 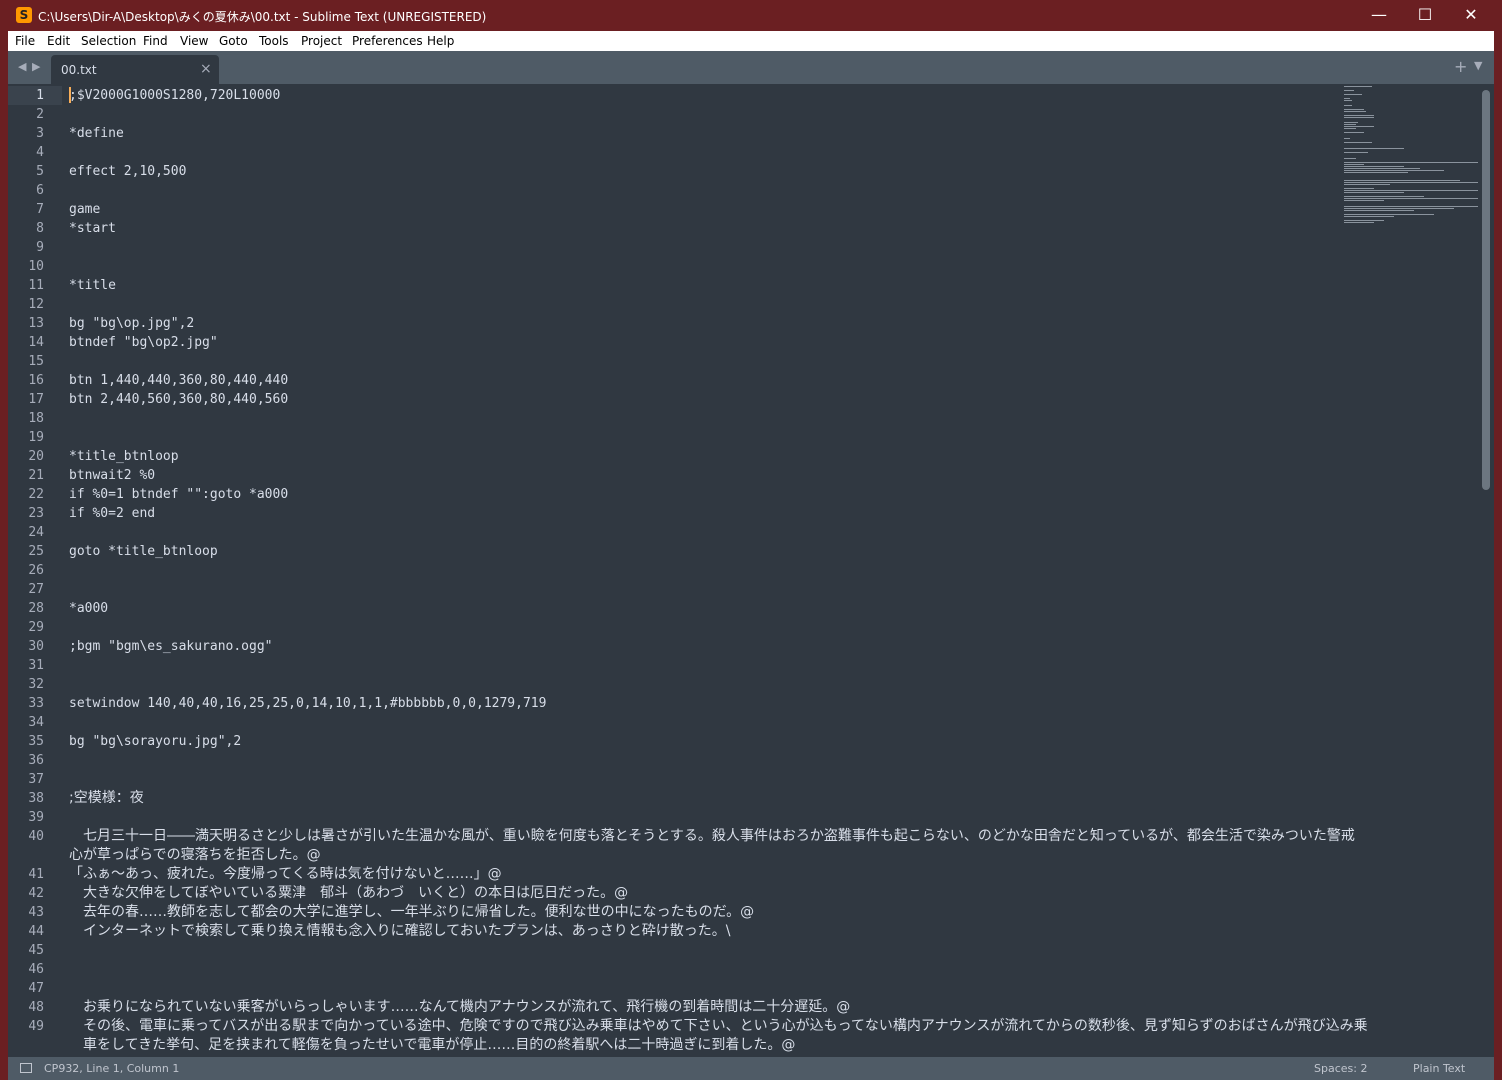 What do you see at coordinates (36, 665) in the screenshot?
I see `line-number: 31` at bounding box center [36, 665].